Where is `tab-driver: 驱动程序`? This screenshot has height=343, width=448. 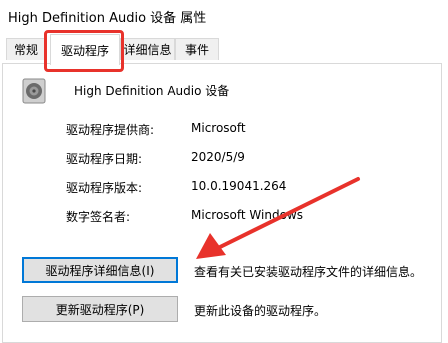
tab-driver: 驱动程序 is located at coordinates (85, 49).